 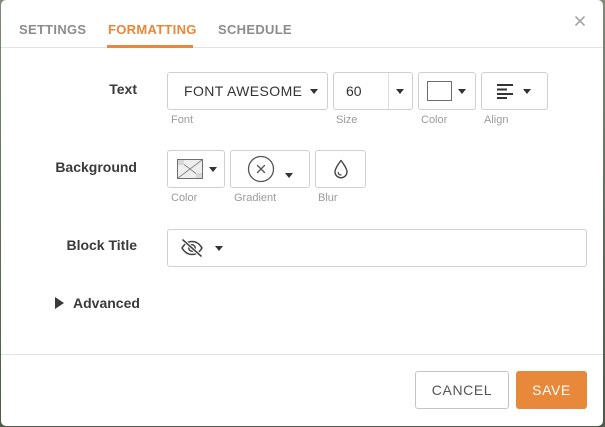 I want to click on size-divider, so click(x=388, y=91).